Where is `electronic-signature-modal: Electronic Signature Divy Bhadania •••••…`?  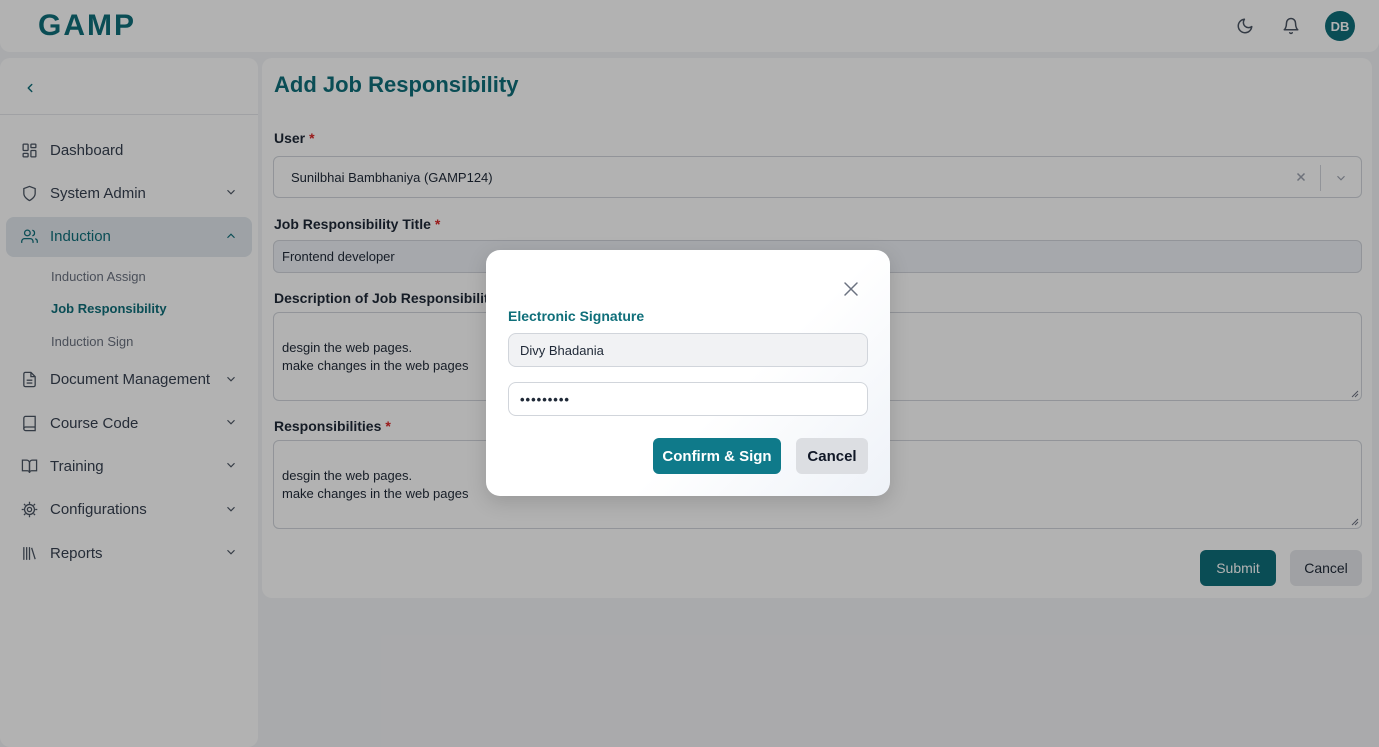
electronic-signature-modal: Electronic Signature Divy Bhadania •••••… is located at coordinates (688, 373).